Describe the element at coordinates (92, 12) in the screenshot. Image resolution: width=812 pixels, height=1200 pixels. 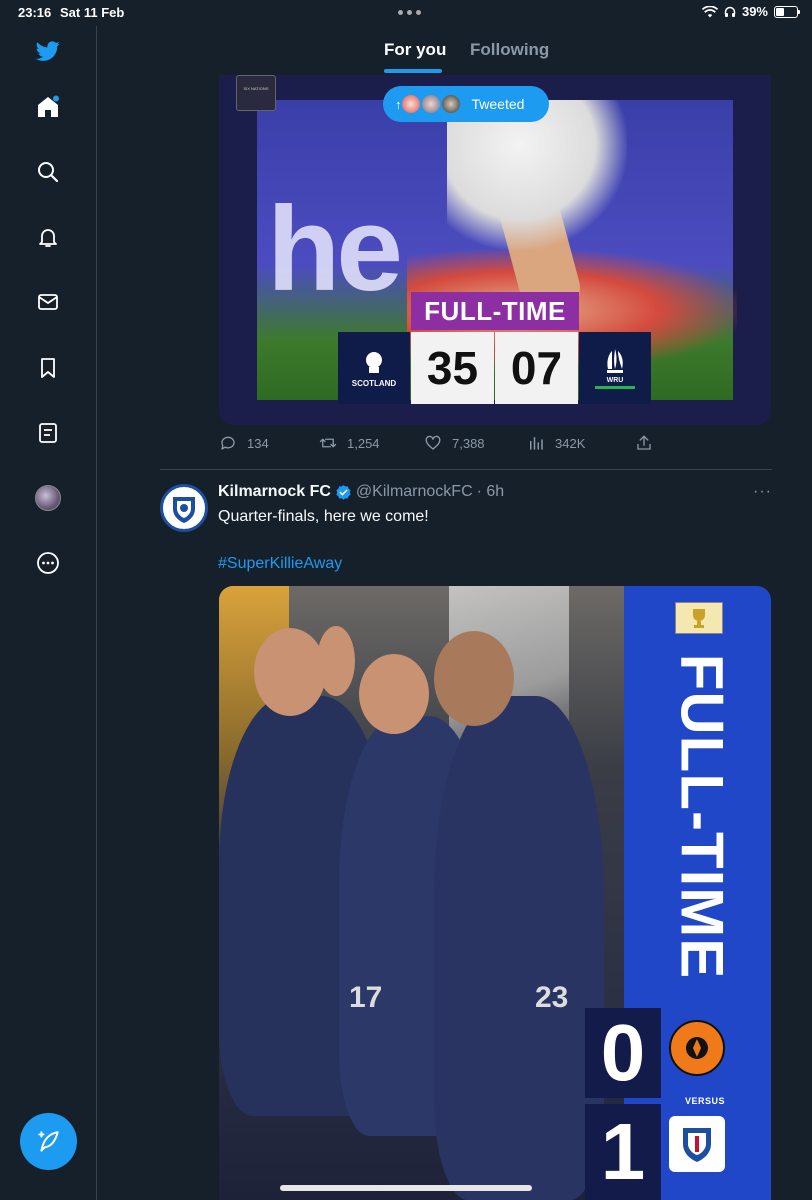
I see `status-date: Sat 11 Feb` at that location.